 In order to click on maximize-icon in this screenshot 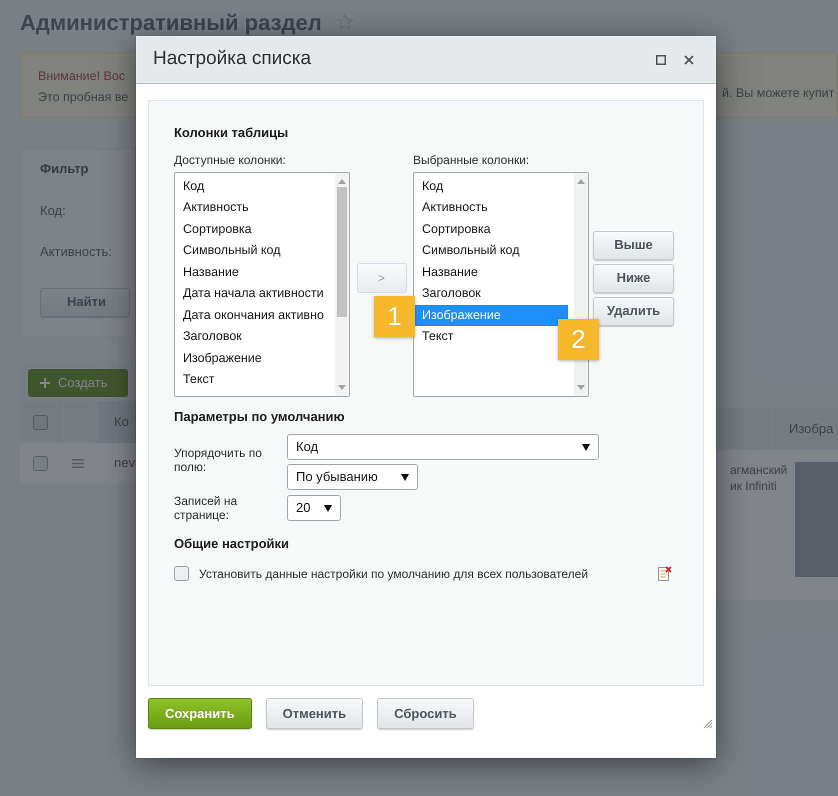, I will do `click(661, 59)`.